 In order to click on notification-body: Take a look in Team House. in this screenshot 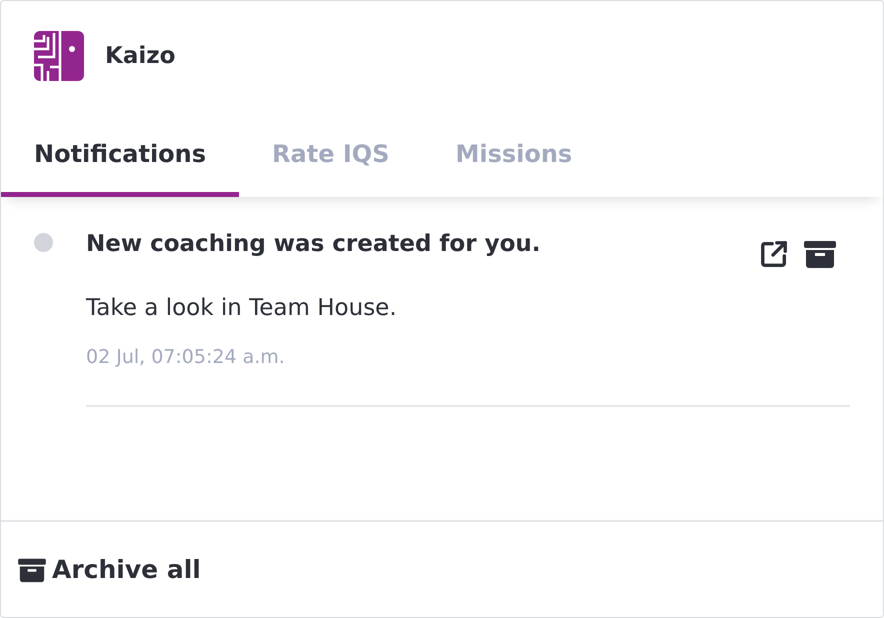, I will do `click(242, 308)`.